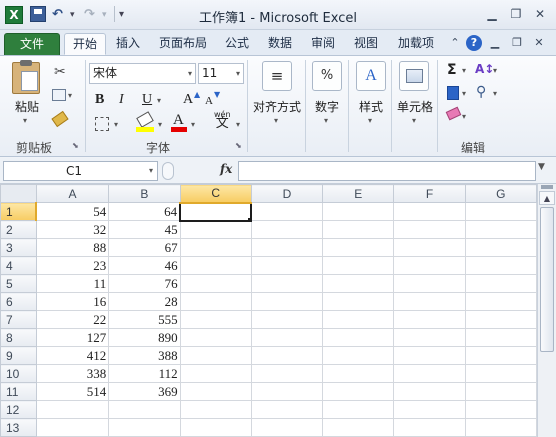 Image resolution: width=556 pixels, height=437 pixels. I want to click on borders-dropdown-icon: ▾, so click(116, 124).